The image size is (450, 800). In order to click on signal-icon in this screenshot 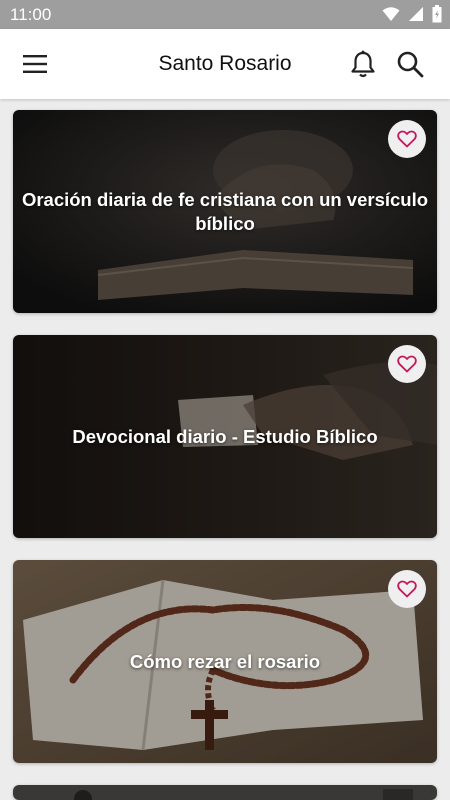, I will do `click(416, 14)`.